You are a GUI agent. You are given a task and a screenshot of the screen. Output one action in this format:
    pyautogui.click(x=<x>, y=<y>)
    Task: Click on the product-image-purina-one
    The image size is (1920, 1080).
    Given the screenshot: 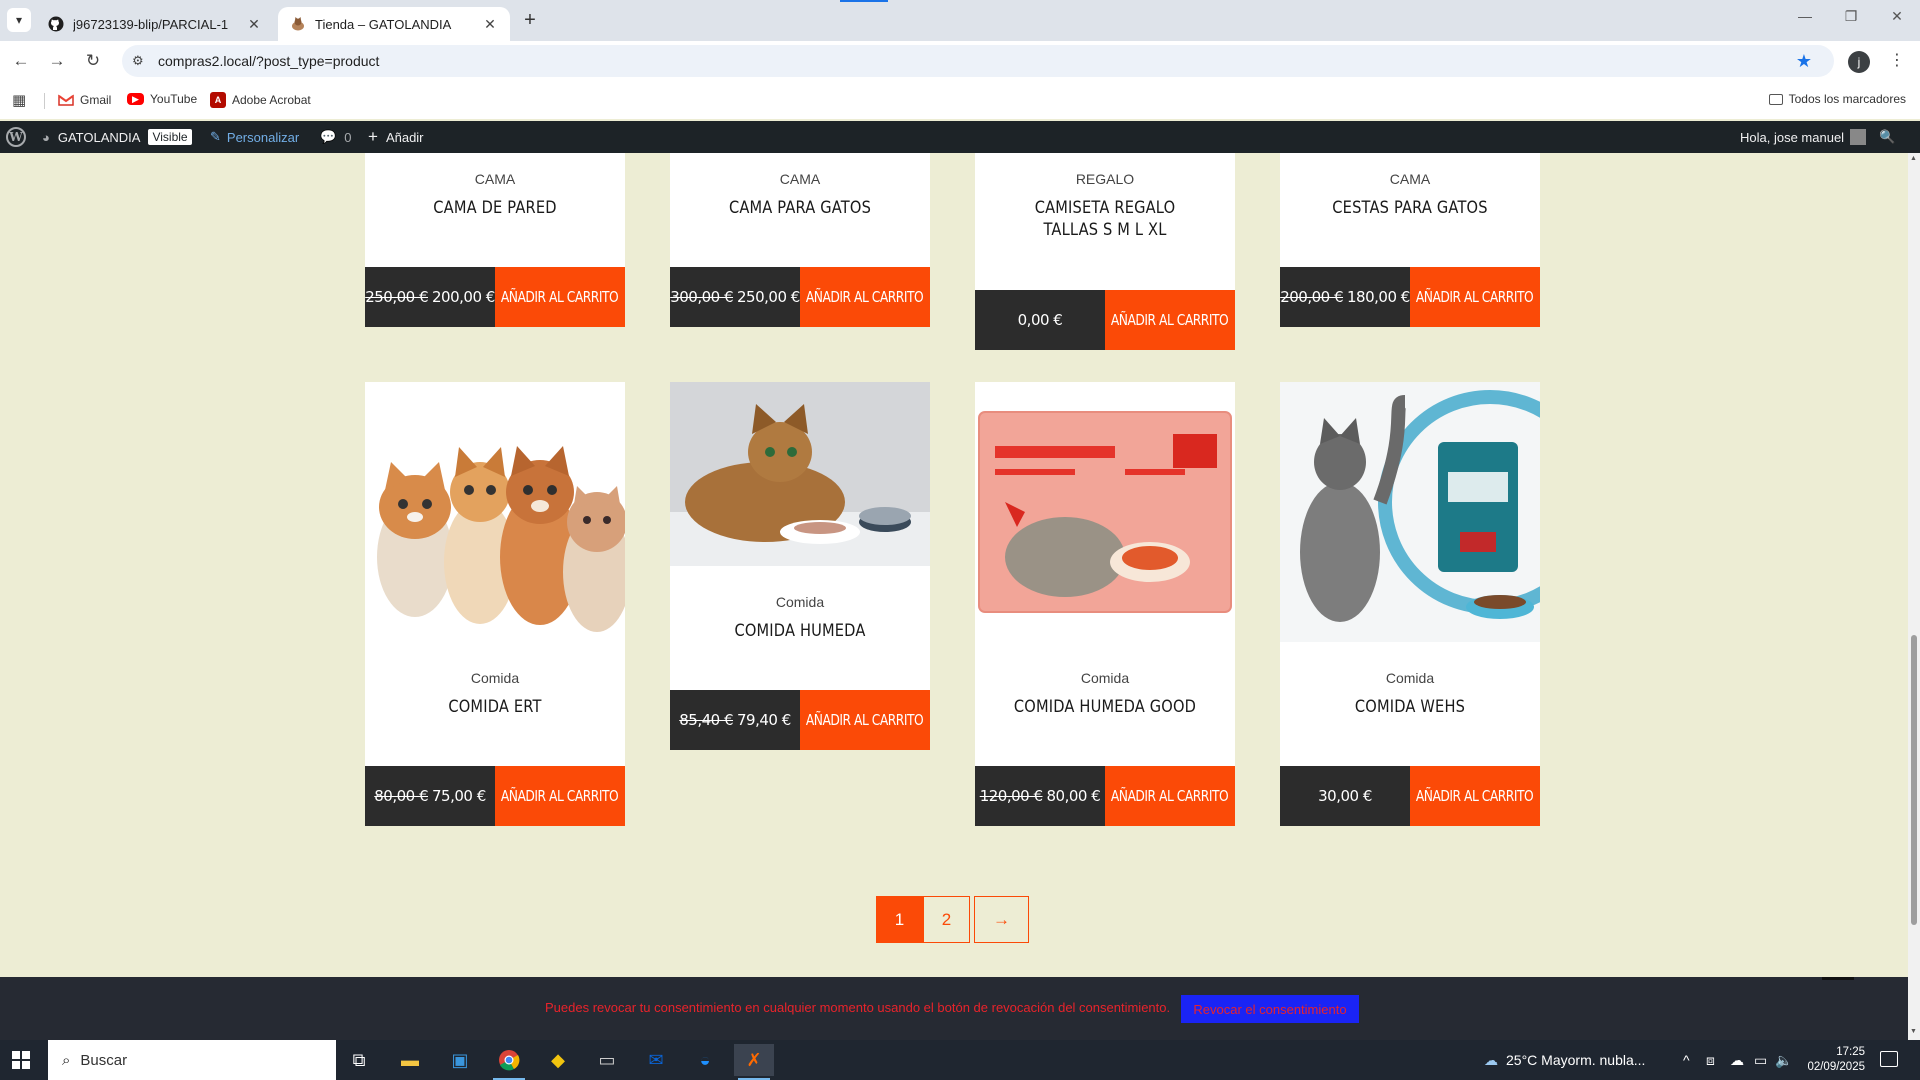 What is the action you would take?
    pyautogui.click(x=1410, y=512)
    